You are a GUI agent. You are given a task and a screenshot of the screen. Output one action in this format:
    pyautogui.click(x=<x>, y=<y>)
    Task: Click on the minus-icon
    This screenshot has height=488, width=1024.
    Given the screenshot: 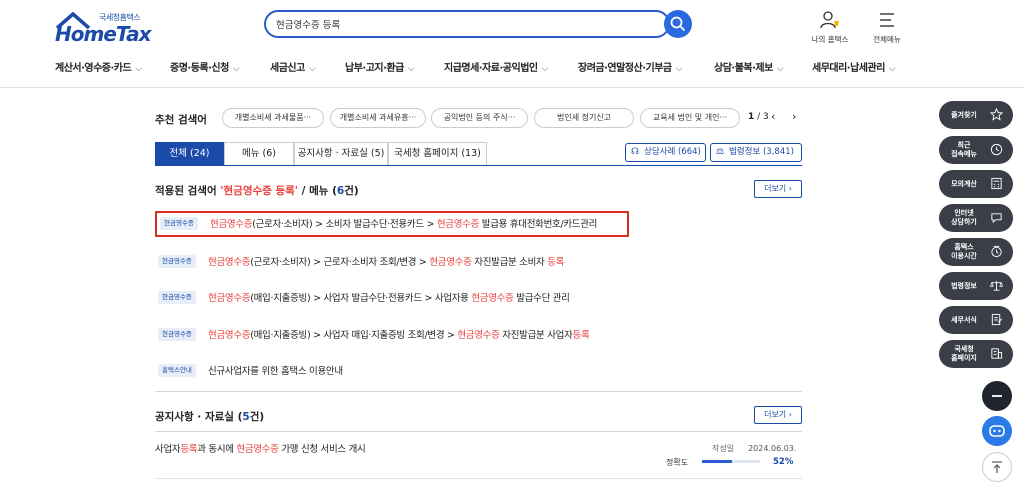 What is the action you would take?
    pyautogui.click(x=997, y=396)
    